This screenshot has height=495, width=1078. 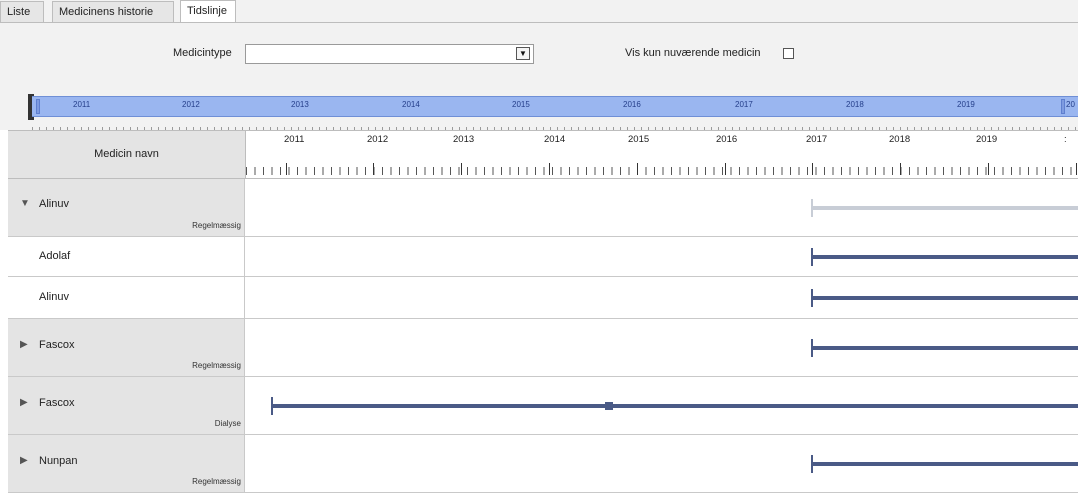 What do you see at coordinates (126, 347) in the screenshot?
I see `row-label-cell: ▶ Fascox Regelmæssig` at bounding box center [126, 347].